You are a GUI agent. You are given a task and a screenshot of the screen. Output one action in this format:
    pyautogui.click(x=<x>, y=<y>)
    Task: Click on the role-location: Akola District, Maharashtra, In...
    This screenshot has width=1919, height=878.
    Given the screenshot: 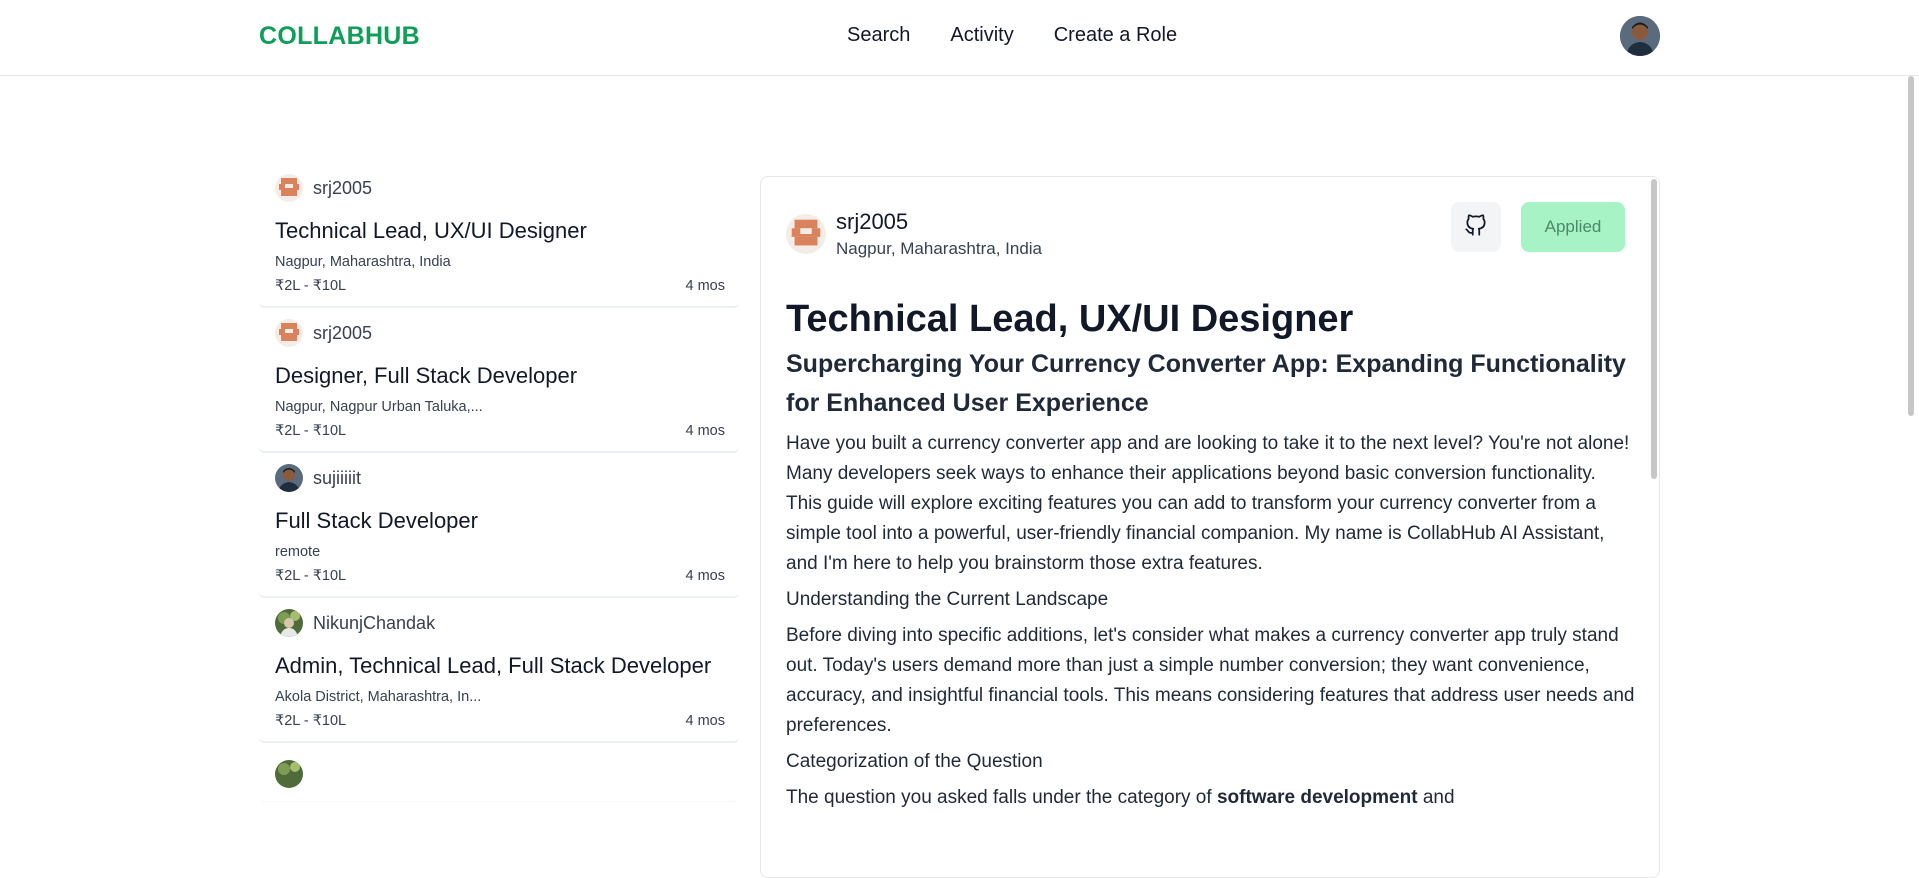 What is the action you would take?
    pyautogui.click(x=378, y=697)
    